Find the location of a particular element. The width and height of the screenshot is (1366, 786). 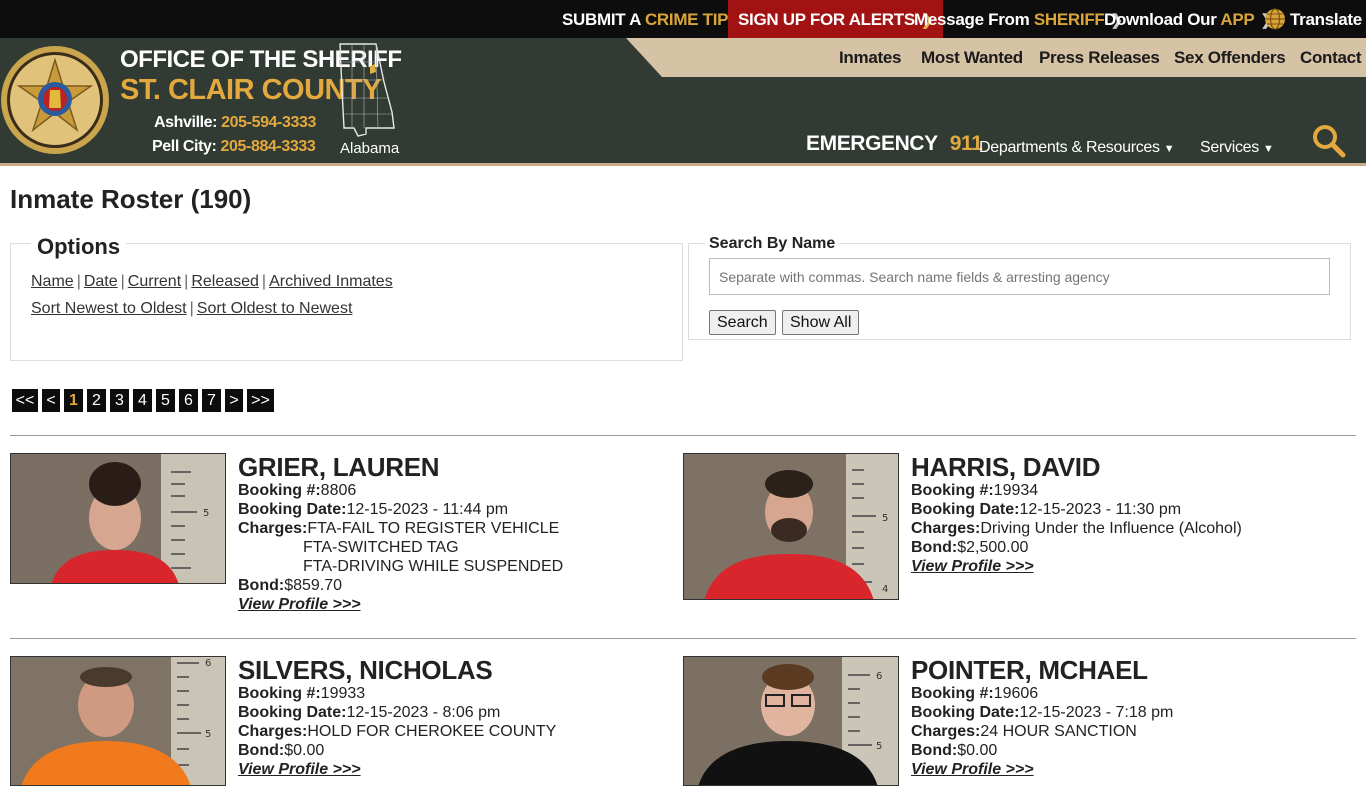

mugshot-image: 5 is located at coordinates (118, 518).